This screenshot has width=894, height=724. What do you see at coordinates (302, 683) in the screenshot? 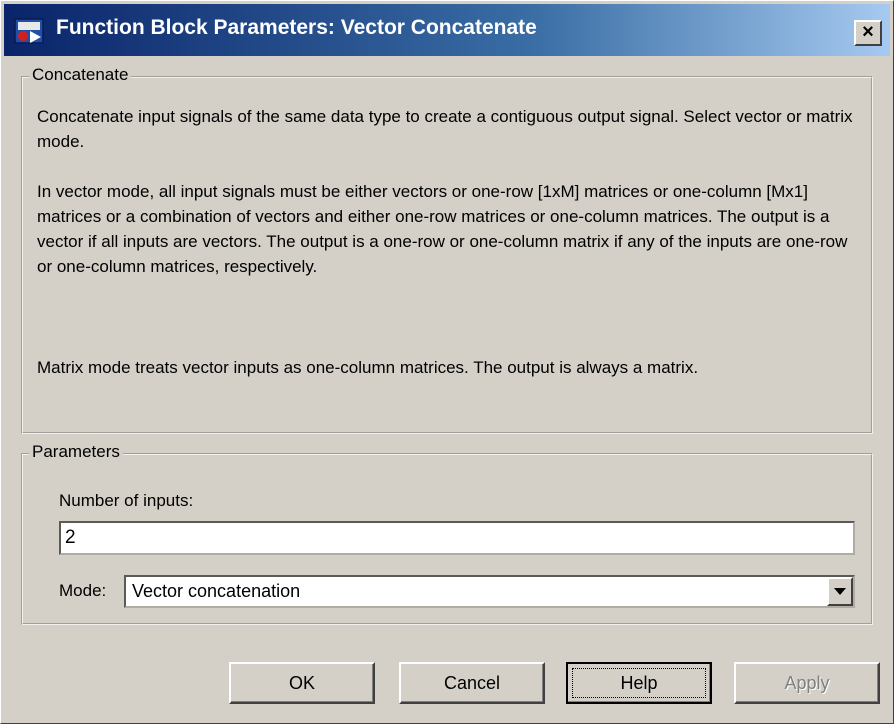
I see `ok-button: OK` at bounding box center [302, 683].